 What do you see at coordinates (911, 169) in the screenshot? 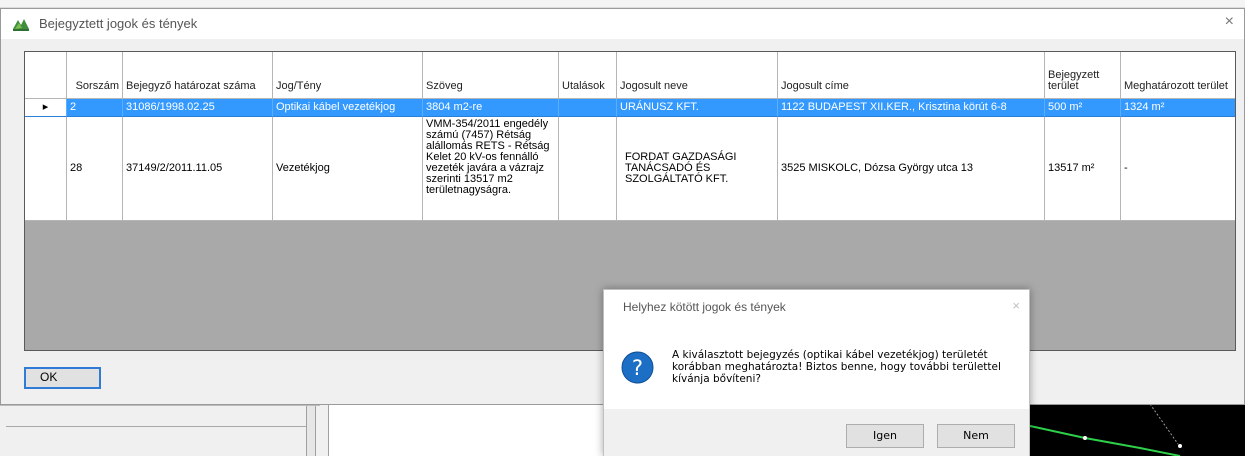
I see `cell-jogosult-cime: 3525 MISKOLC, Dózsa György utca 13` at bounding box center [911, 169].